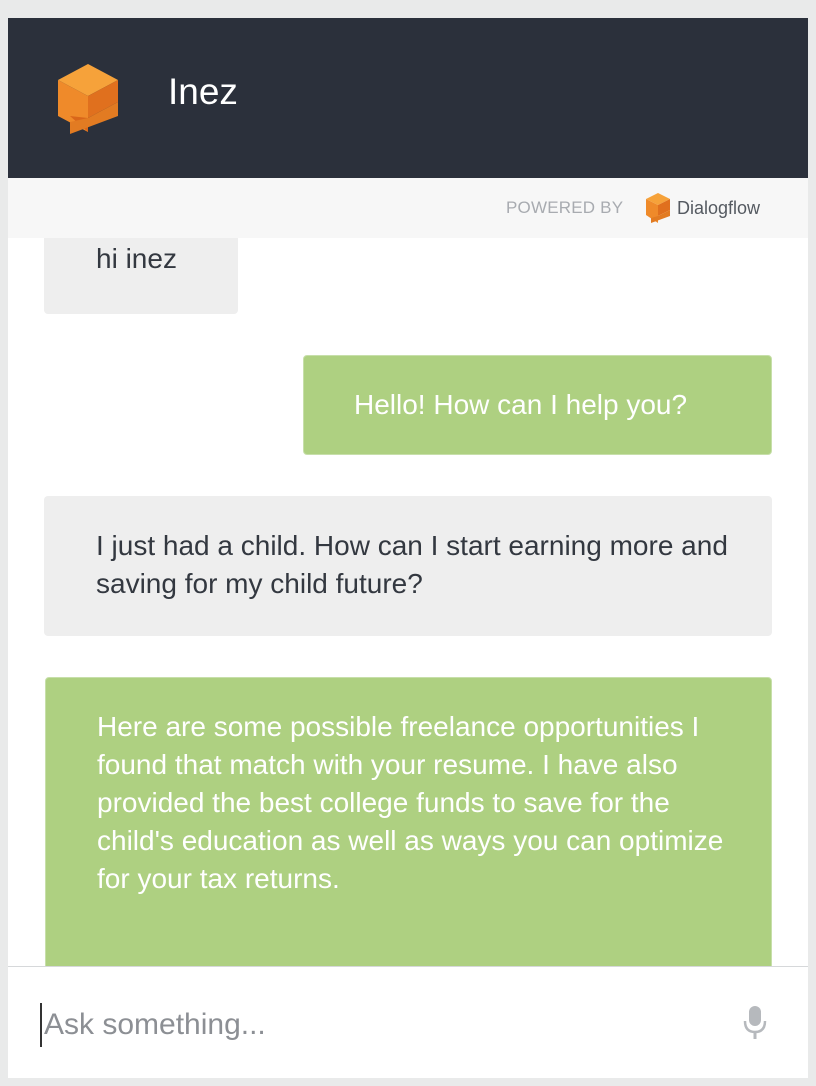  I want to click on message-bot: Hello! How can I help you?, so click(537, 405).